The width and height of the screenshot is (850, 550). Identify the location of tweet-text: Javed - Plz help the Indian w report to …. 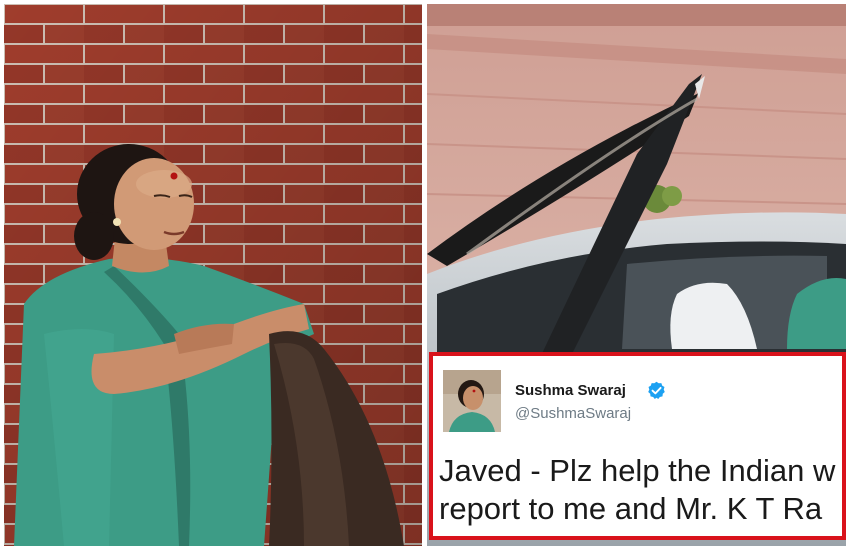
(640, 490).